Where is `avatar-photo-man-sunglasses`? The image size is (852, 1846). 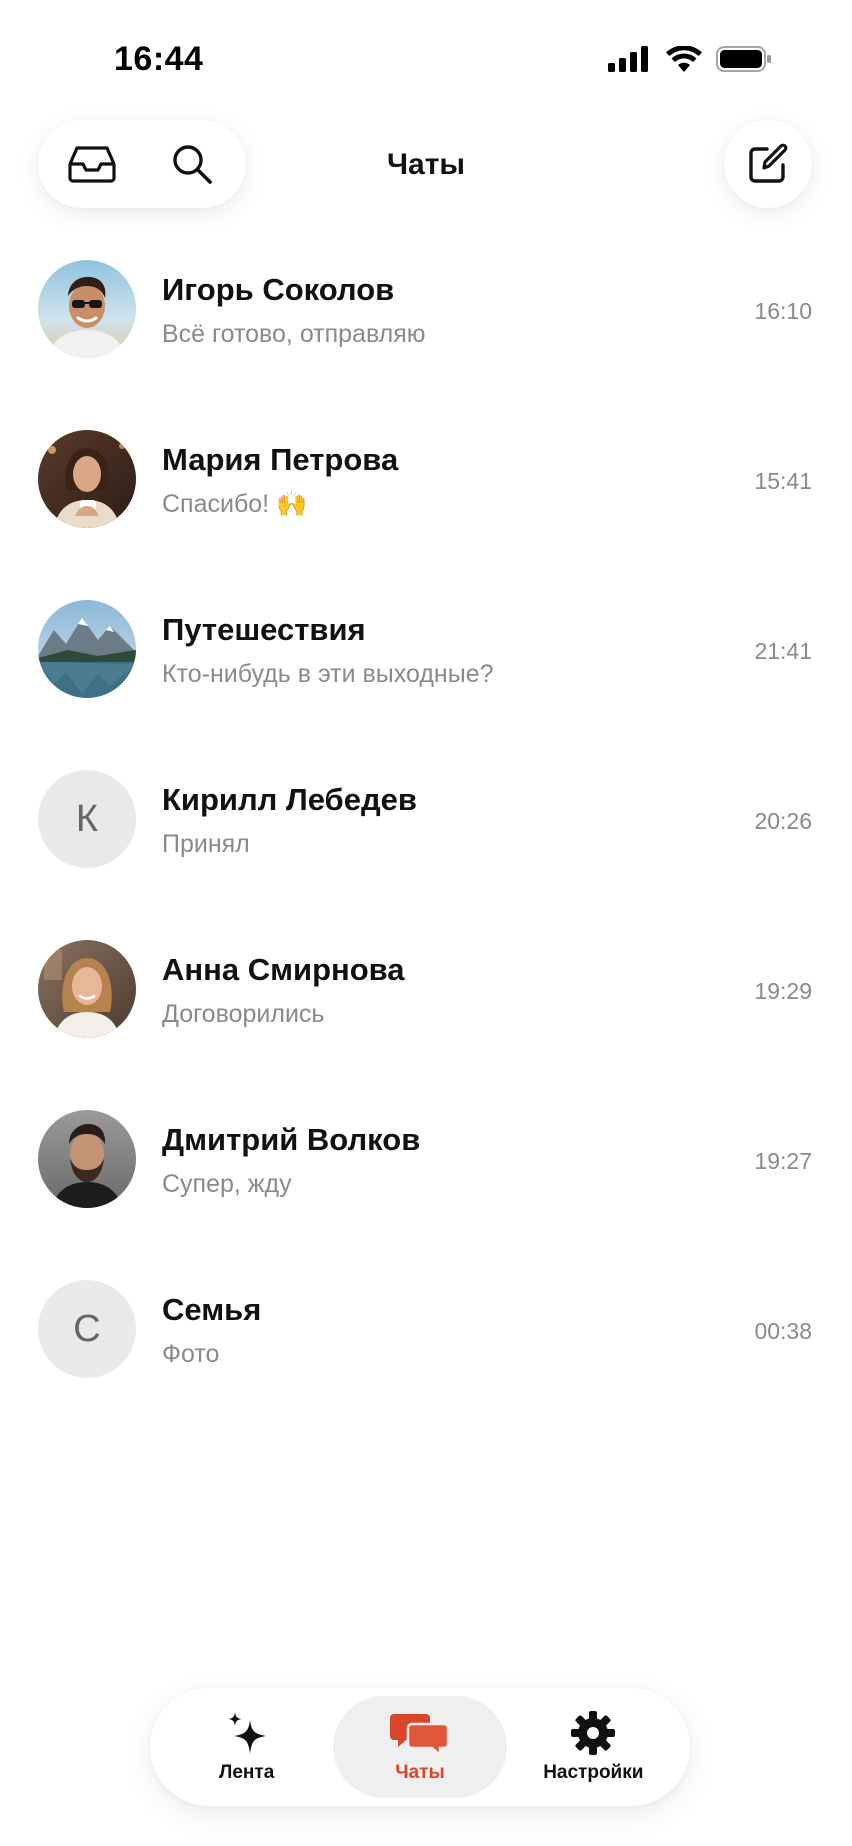 avatar-photo-man-sunglasses is located at coordinates (87, 309).